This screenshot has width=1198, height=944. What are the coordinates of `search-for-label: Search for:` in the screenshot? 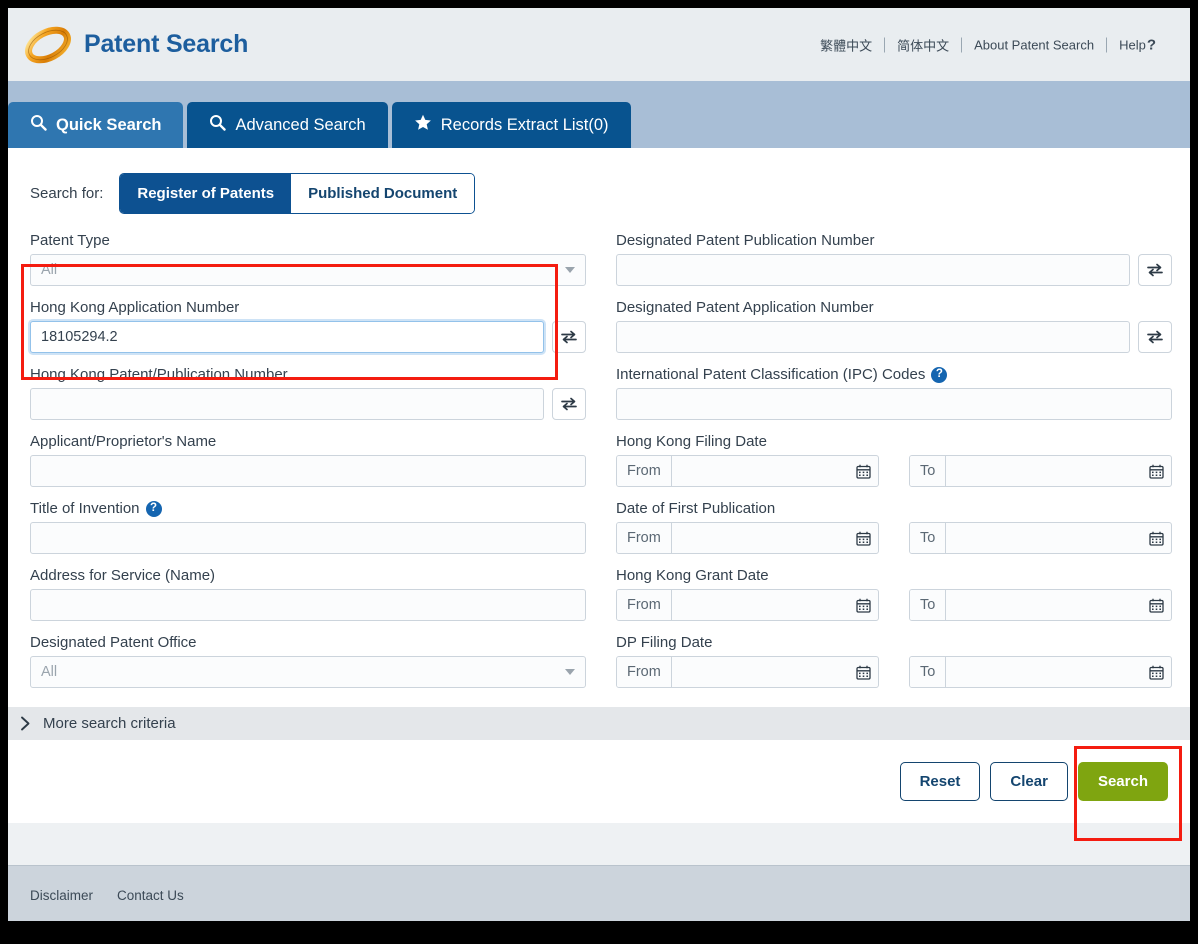 It's located at (67, 193).